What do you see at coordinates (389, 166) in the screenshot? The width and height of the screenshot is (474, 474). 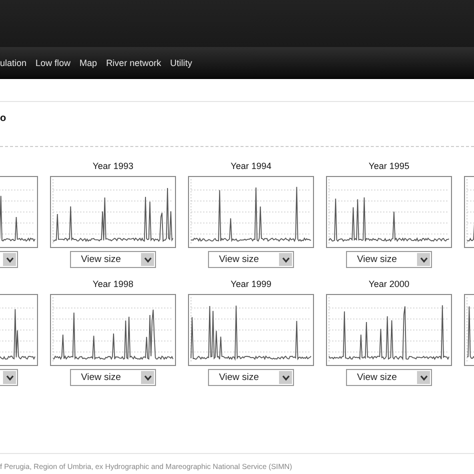 I see `chart-title: Year 1995` at bounding box center [389, 166].